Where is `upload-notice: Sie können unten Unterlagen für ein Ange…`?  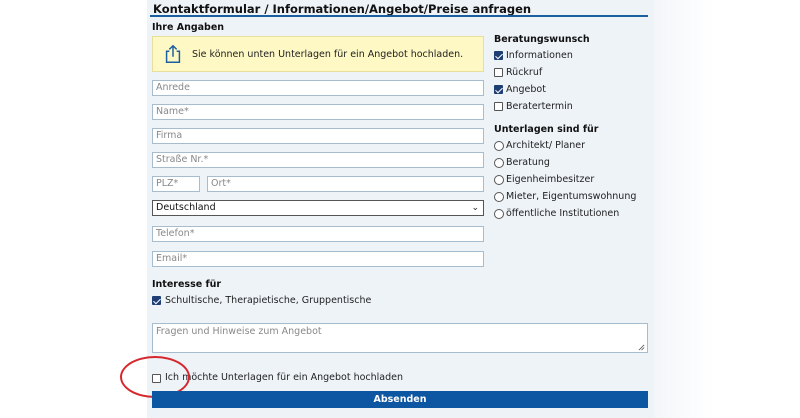 upload-notice: Sie können unten Unterlagen für ein Ange… is located at coordinates (318, 54).